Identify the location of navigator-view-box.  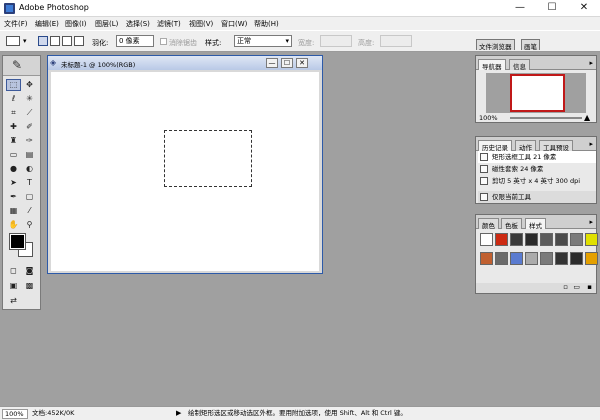
(537, 93).